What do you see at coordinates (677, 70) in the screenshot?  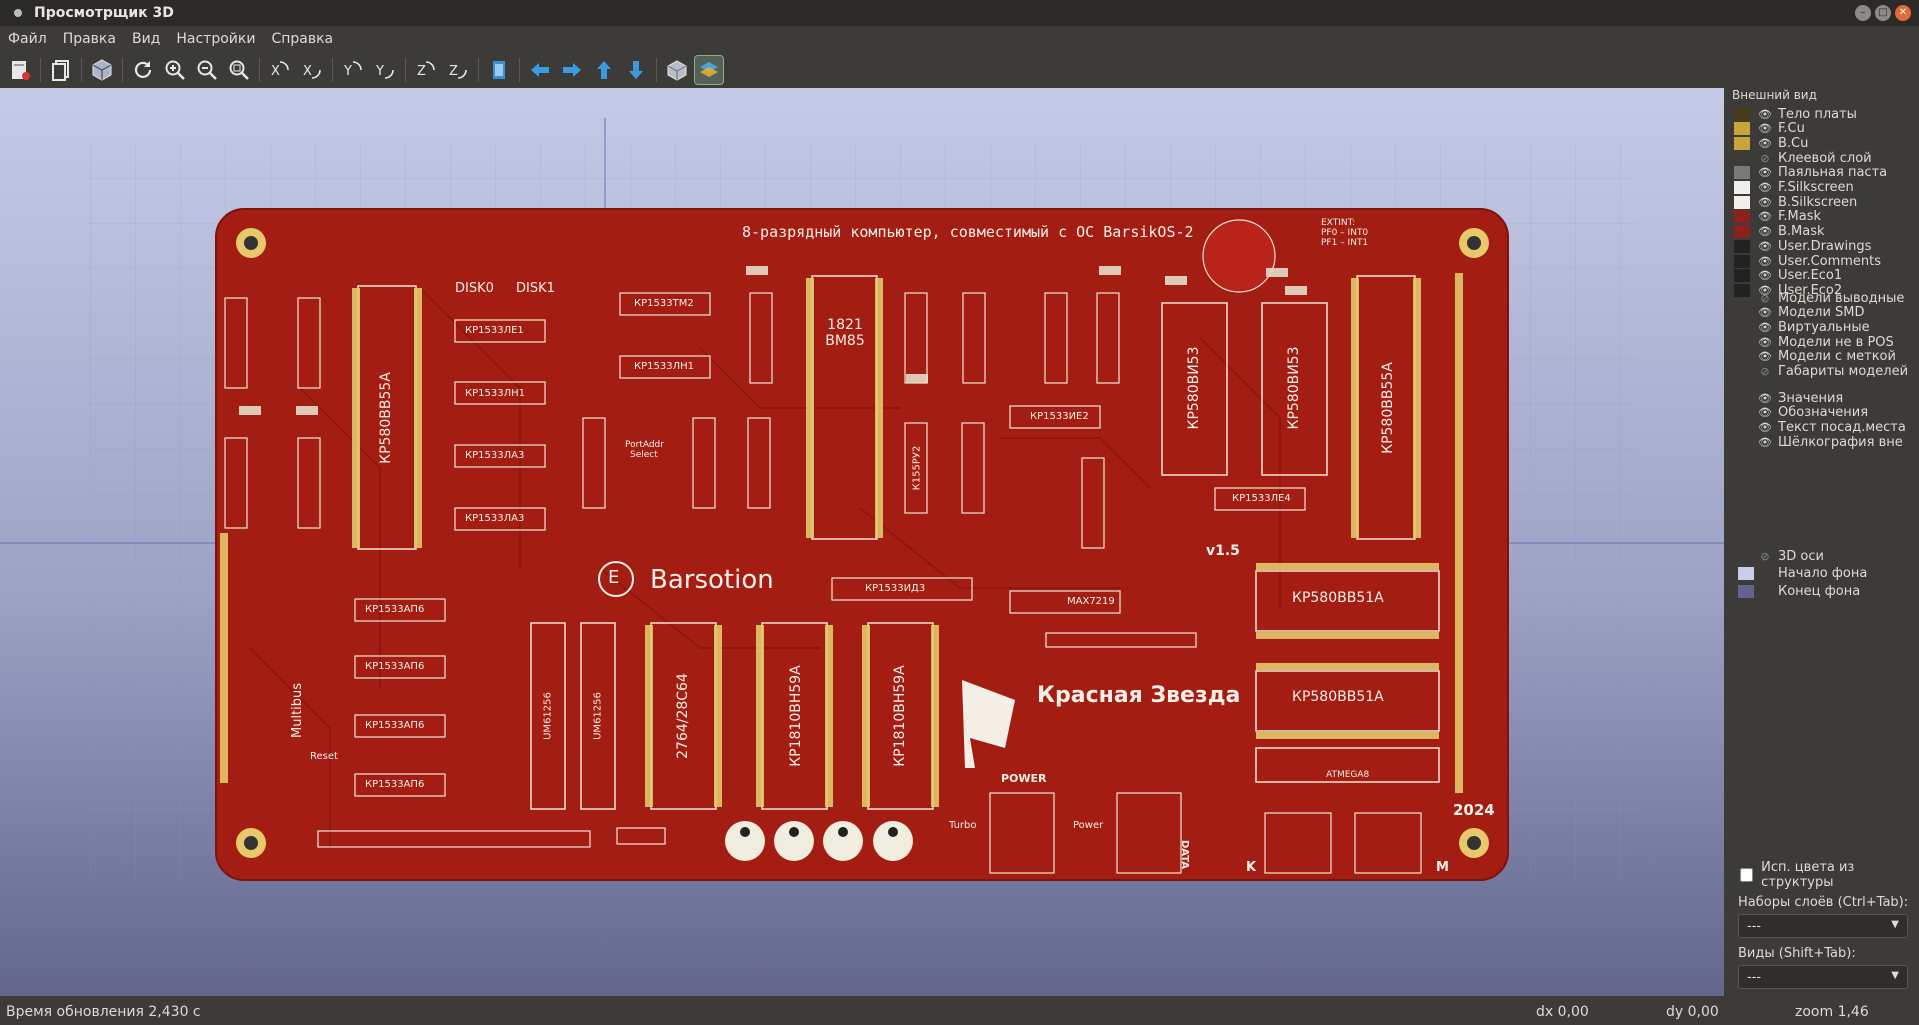 I see `perspective-icon` at bounding box center [677, 70].